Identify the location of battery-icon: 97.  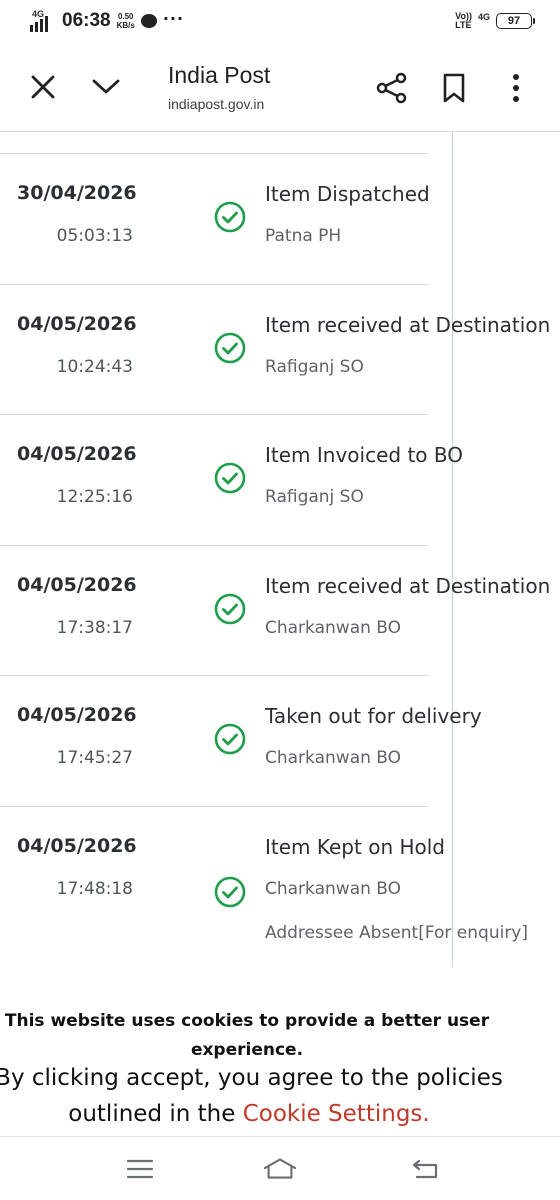
(515, 21).